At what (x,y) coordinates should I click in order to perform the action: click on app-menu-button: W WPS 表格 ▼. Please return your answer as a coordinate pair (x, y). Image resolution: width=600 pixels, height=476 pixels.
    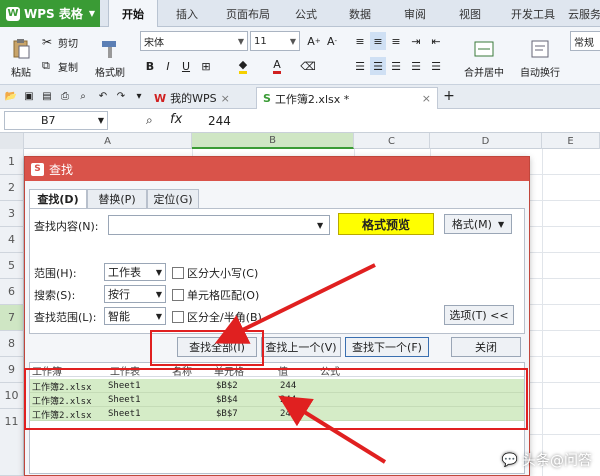
    Looking at the image, I should click on (50, 13).